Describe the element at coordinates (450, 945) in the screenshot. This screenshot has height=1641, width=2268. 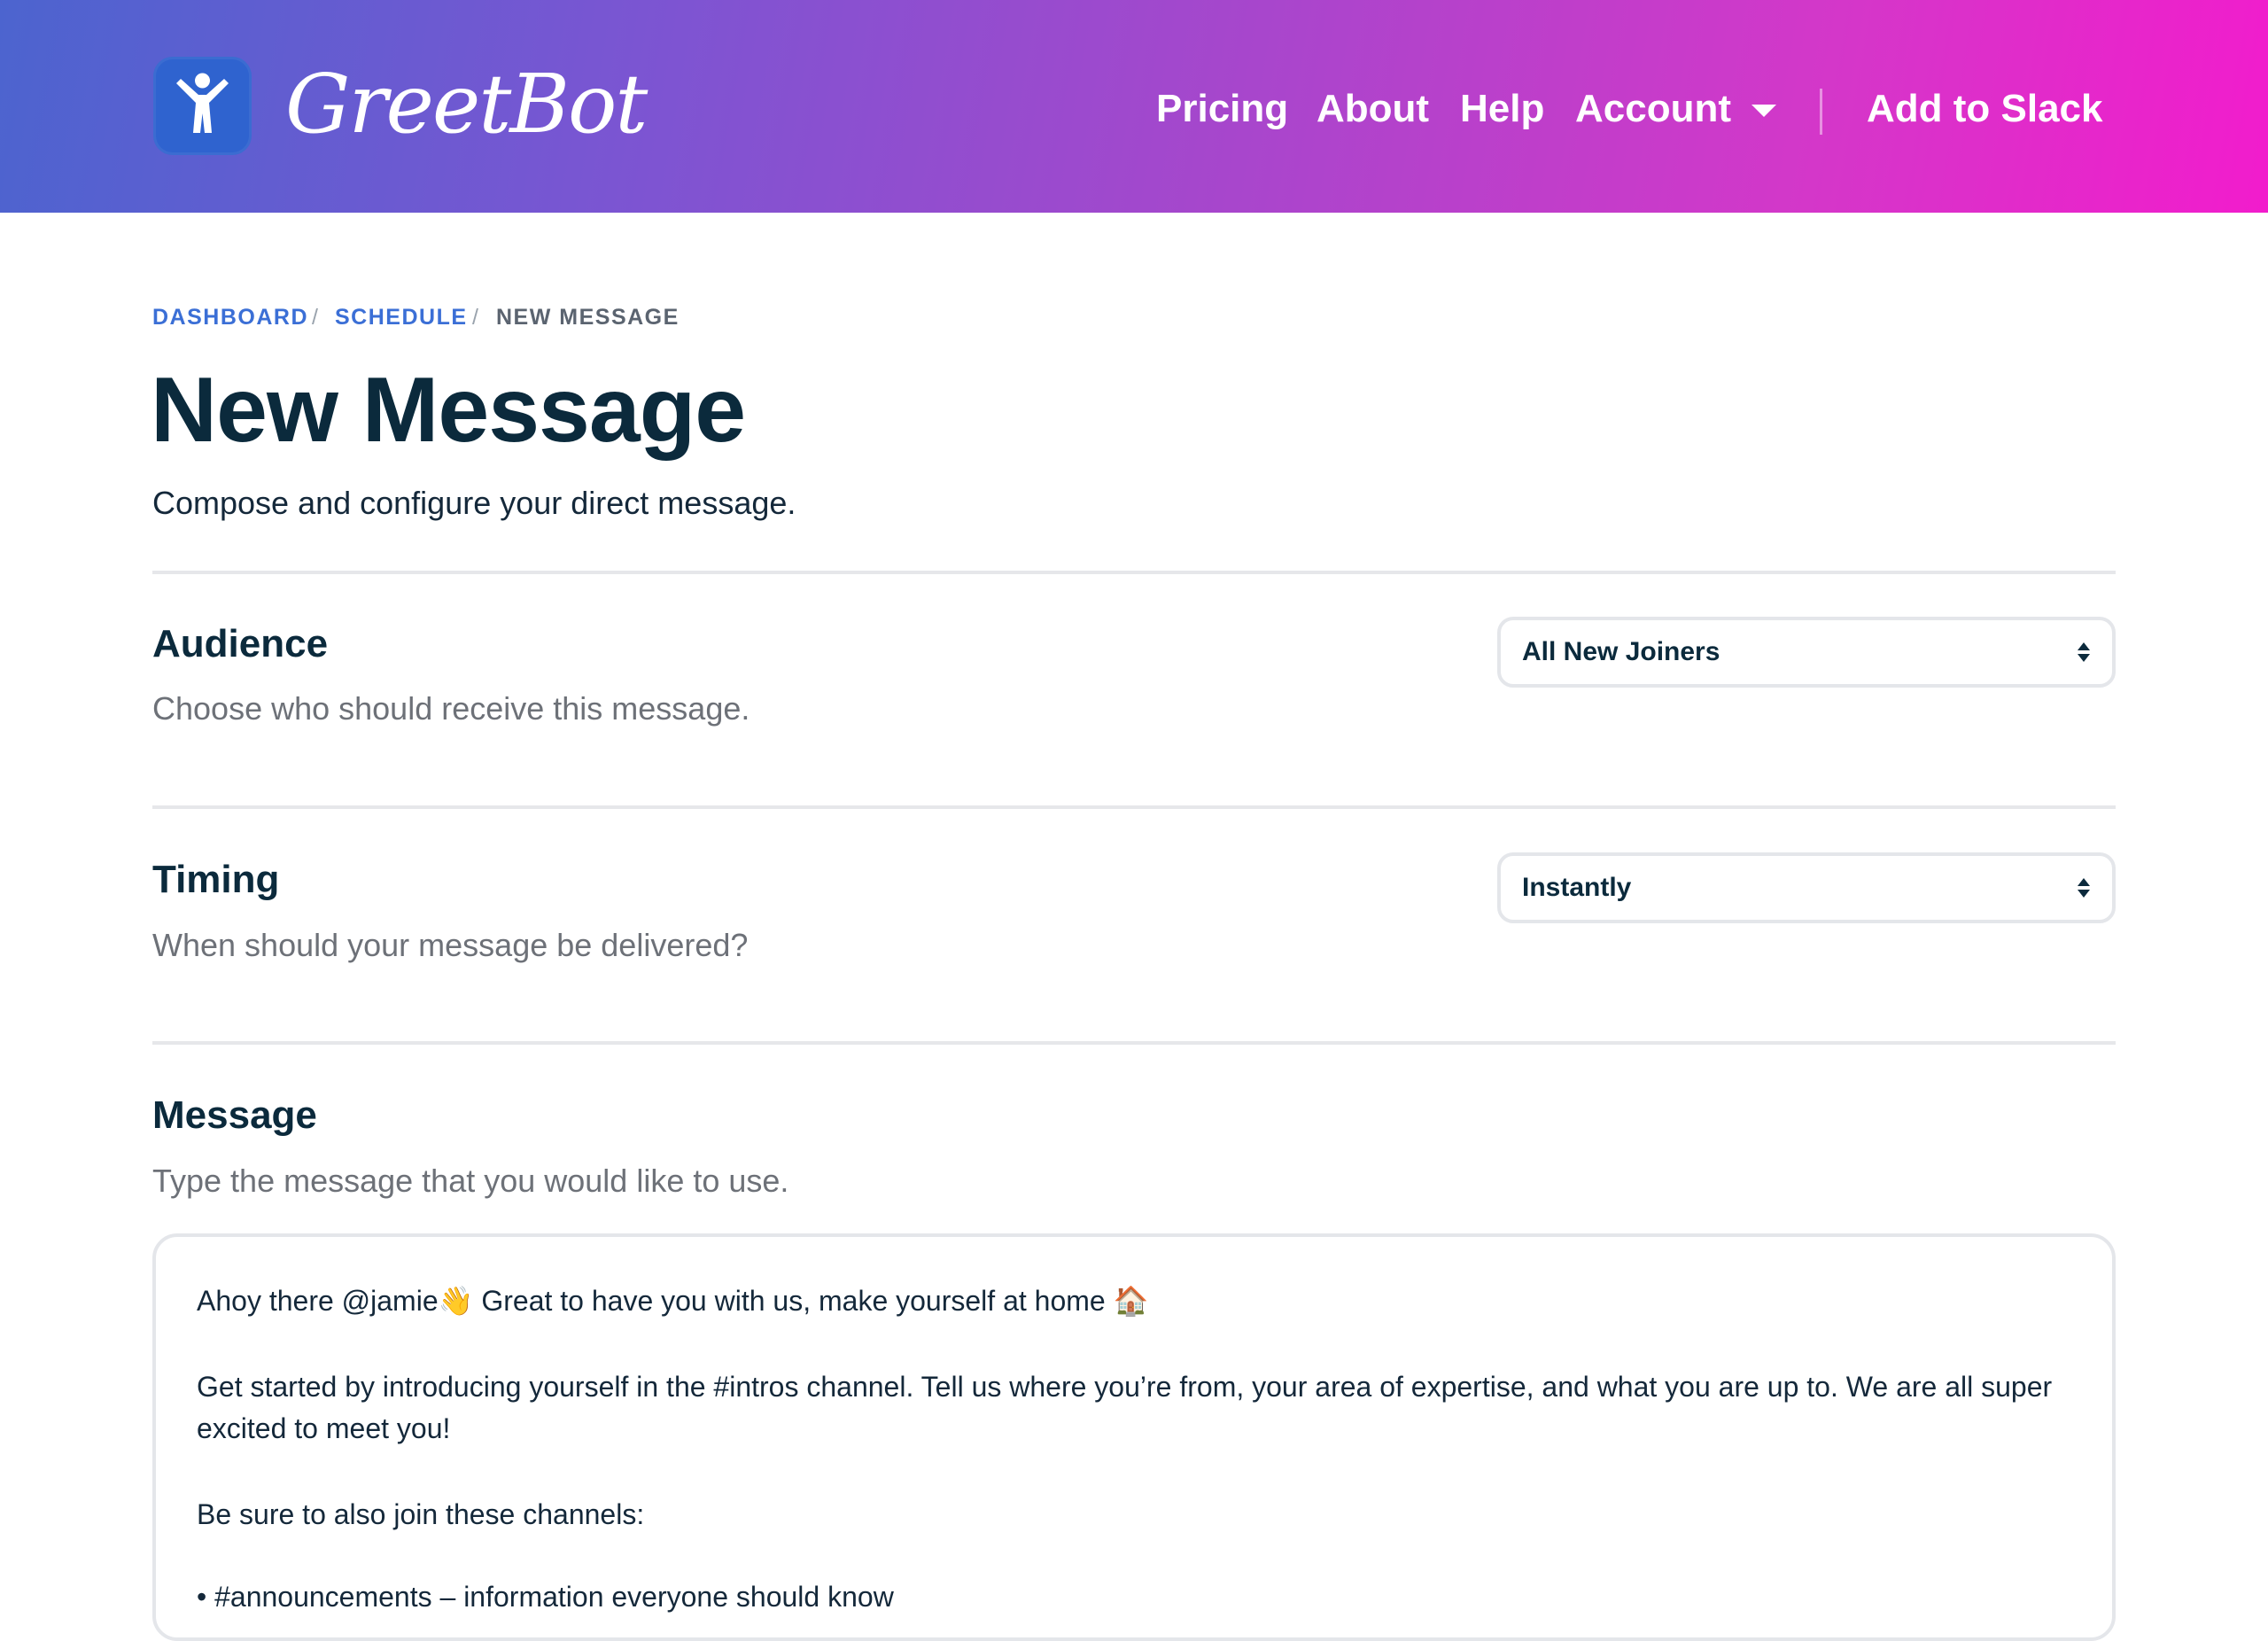
I see `timing-description: When should your message be delivered?` at that location.